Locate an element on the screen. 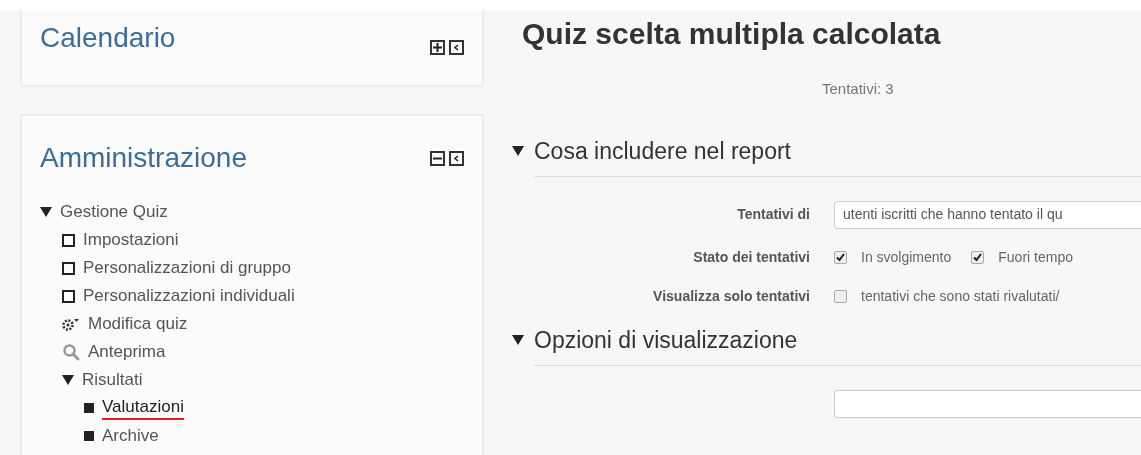 This screenshot has height=455, width=1141. attempts-count: Tentativi: 3 is located at coordinates (858, 89).